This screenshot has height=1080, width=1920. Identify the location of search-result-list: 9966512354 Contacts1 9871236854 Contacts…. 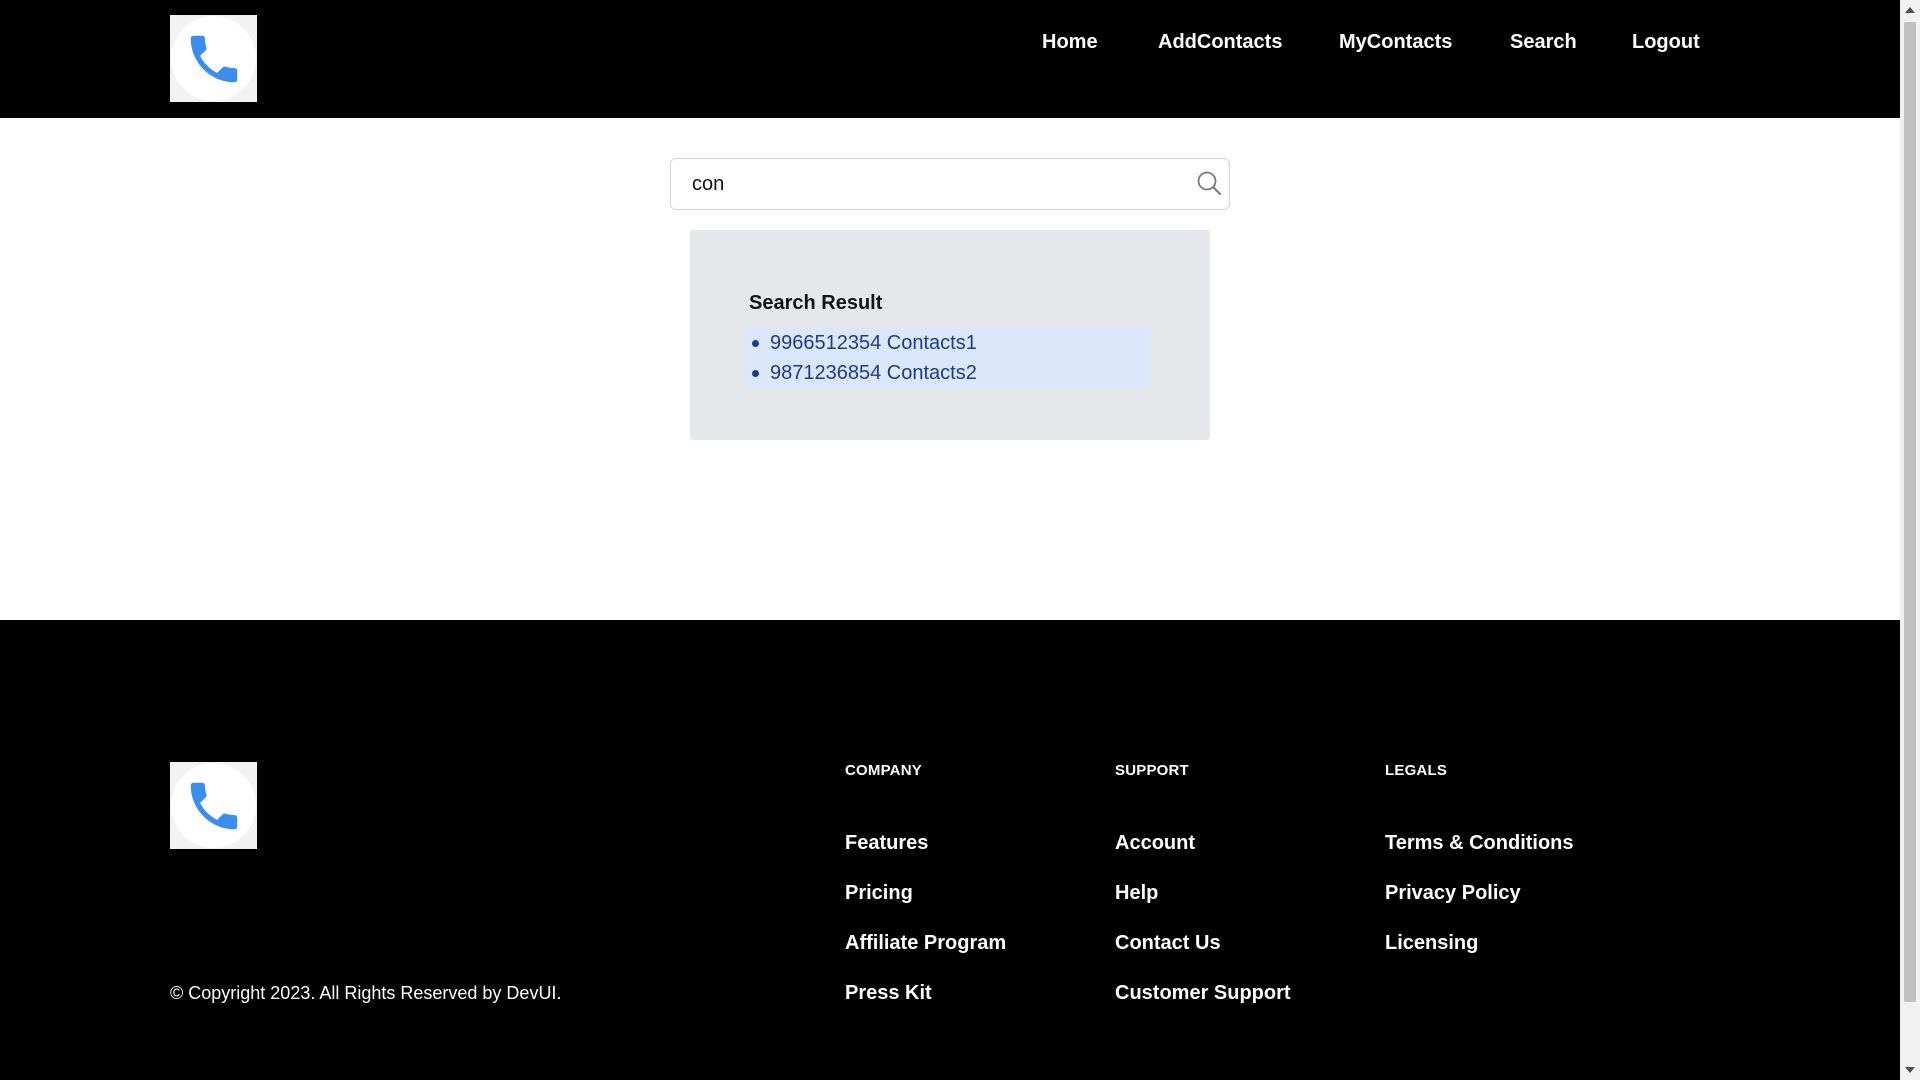
(948, 358).